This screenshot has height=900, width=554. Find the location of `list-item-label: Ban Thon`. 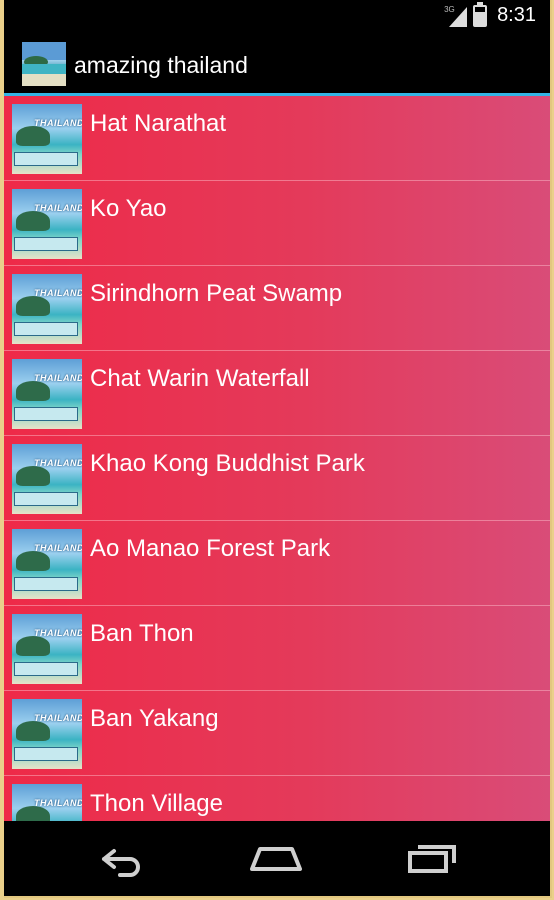

list-item-label: Ban Thon is located at coordinates (142, 633).